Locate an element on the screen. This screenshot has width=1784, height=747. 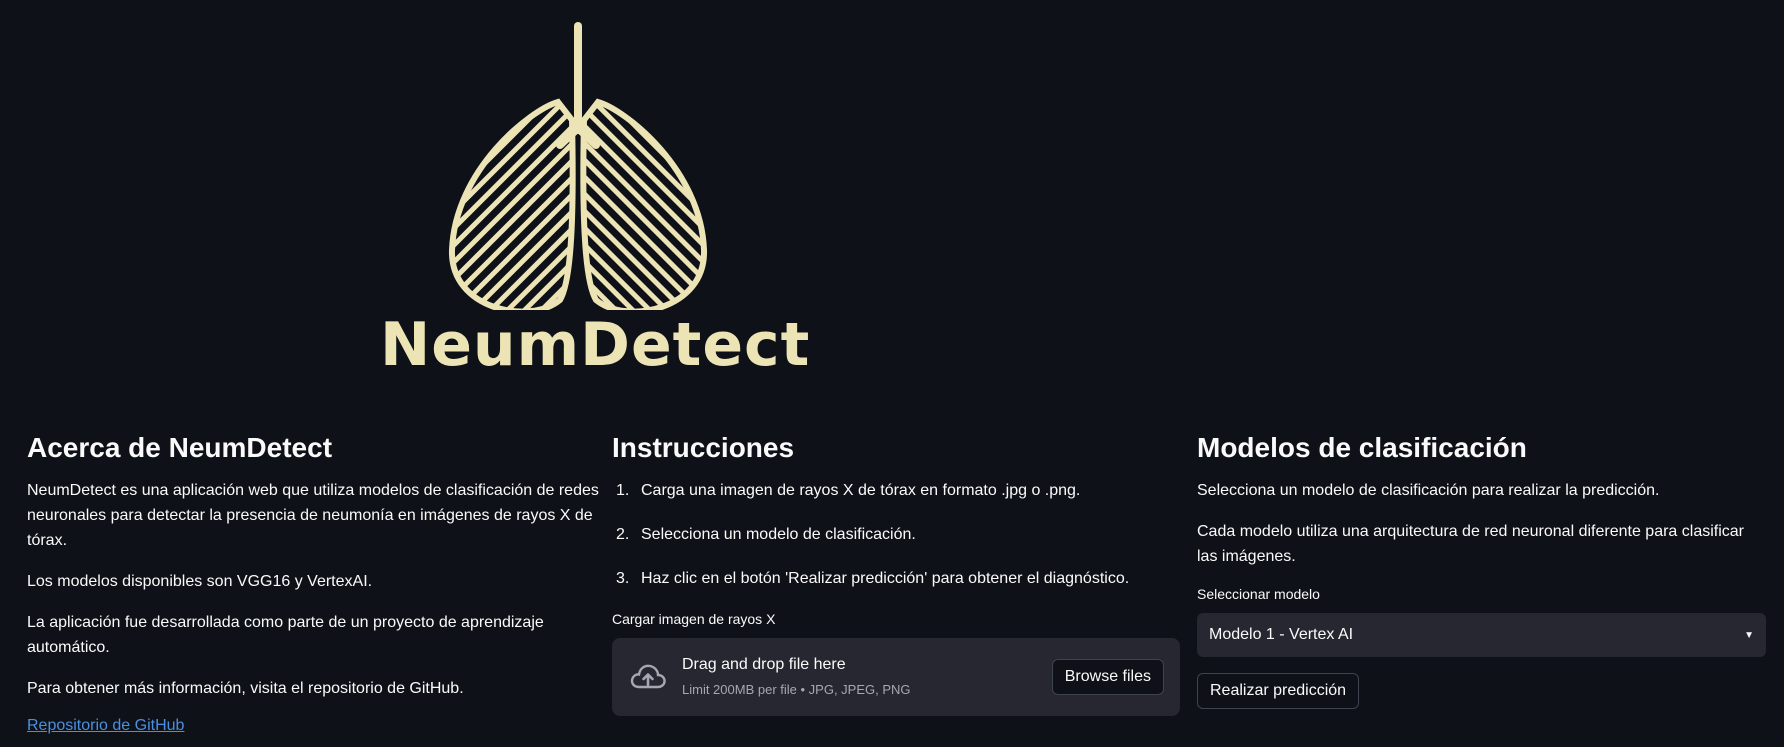
models-title: Modelos de clasificación is located at coordinates (1362, 447).